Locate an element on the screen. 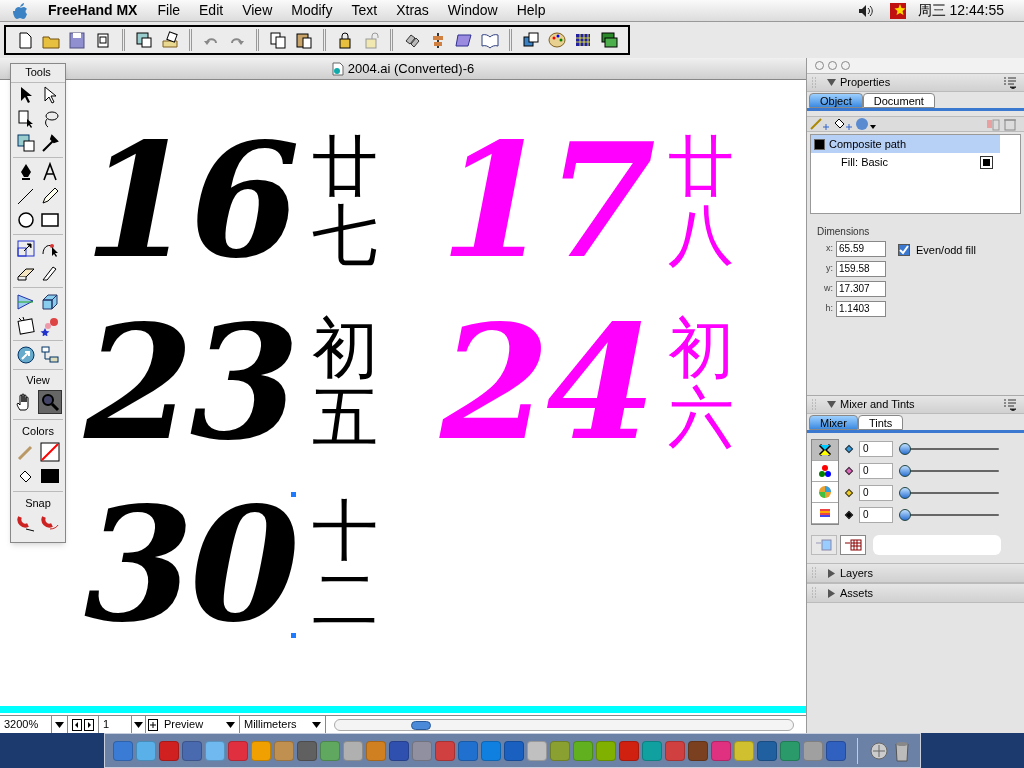  text-flow-icon is located at coordinates (464, 40).